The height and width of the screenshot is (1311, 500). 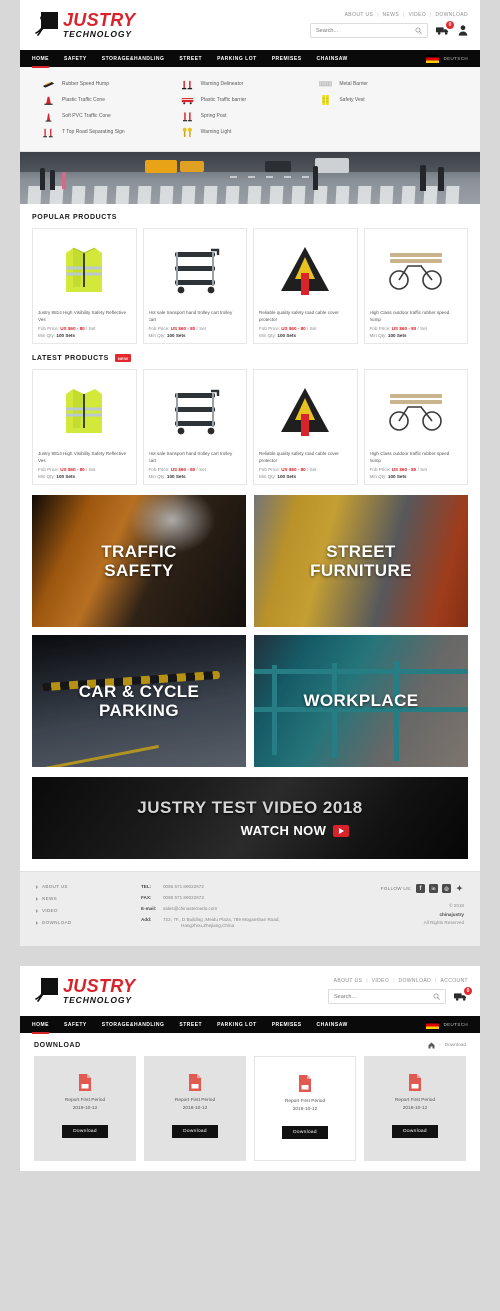 I want to click on facebook-icon: f, so click(x=420, y=888).